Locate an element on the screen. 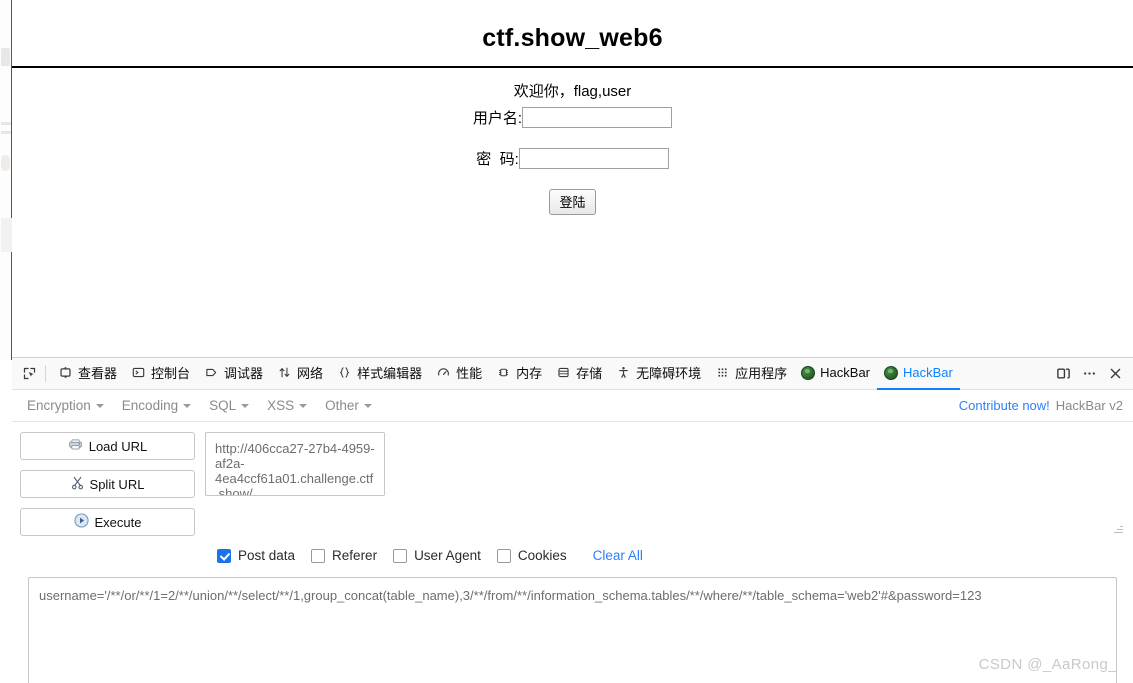 The height and width of the screenshot is (683, 1133). split-url-button: Split URL is located at coordinates (107, 484).